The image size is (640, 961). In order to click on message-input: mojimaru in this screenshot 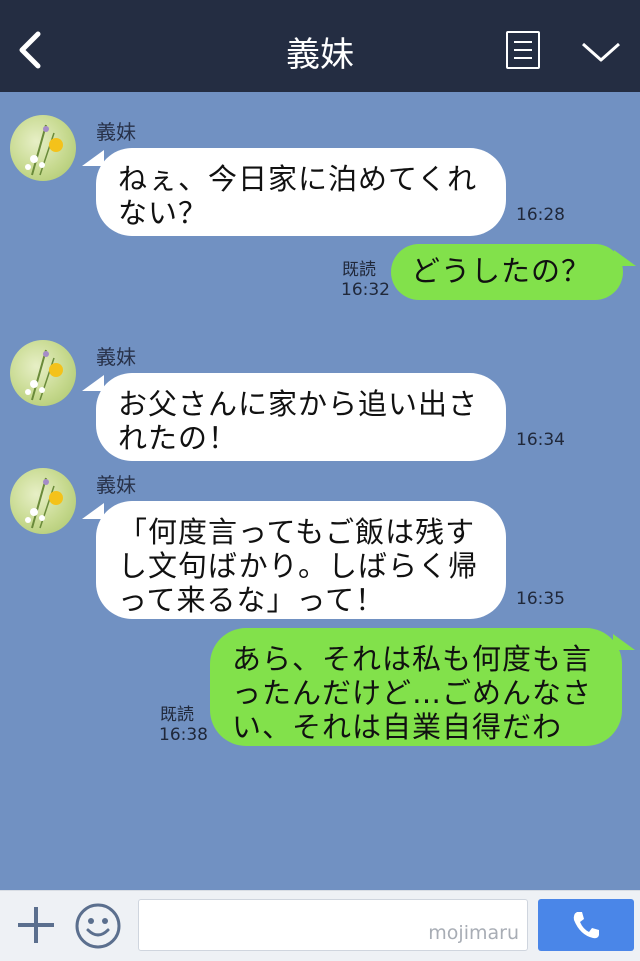, I will do `click(333, 925)`.